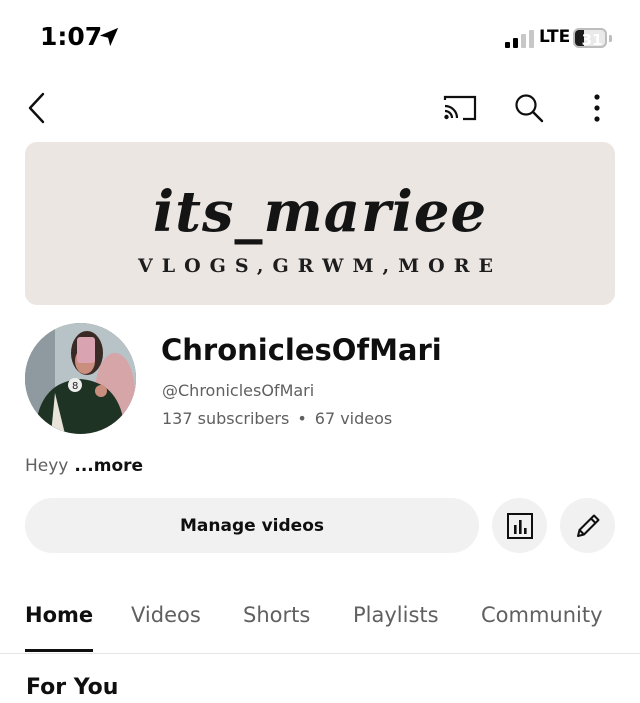 This screenshot has width=640, height=703. What do you see at coordinates (396, 615) in the screenshot?
I see `tab-playlists: Playlists` at bounding box center [396, 615].